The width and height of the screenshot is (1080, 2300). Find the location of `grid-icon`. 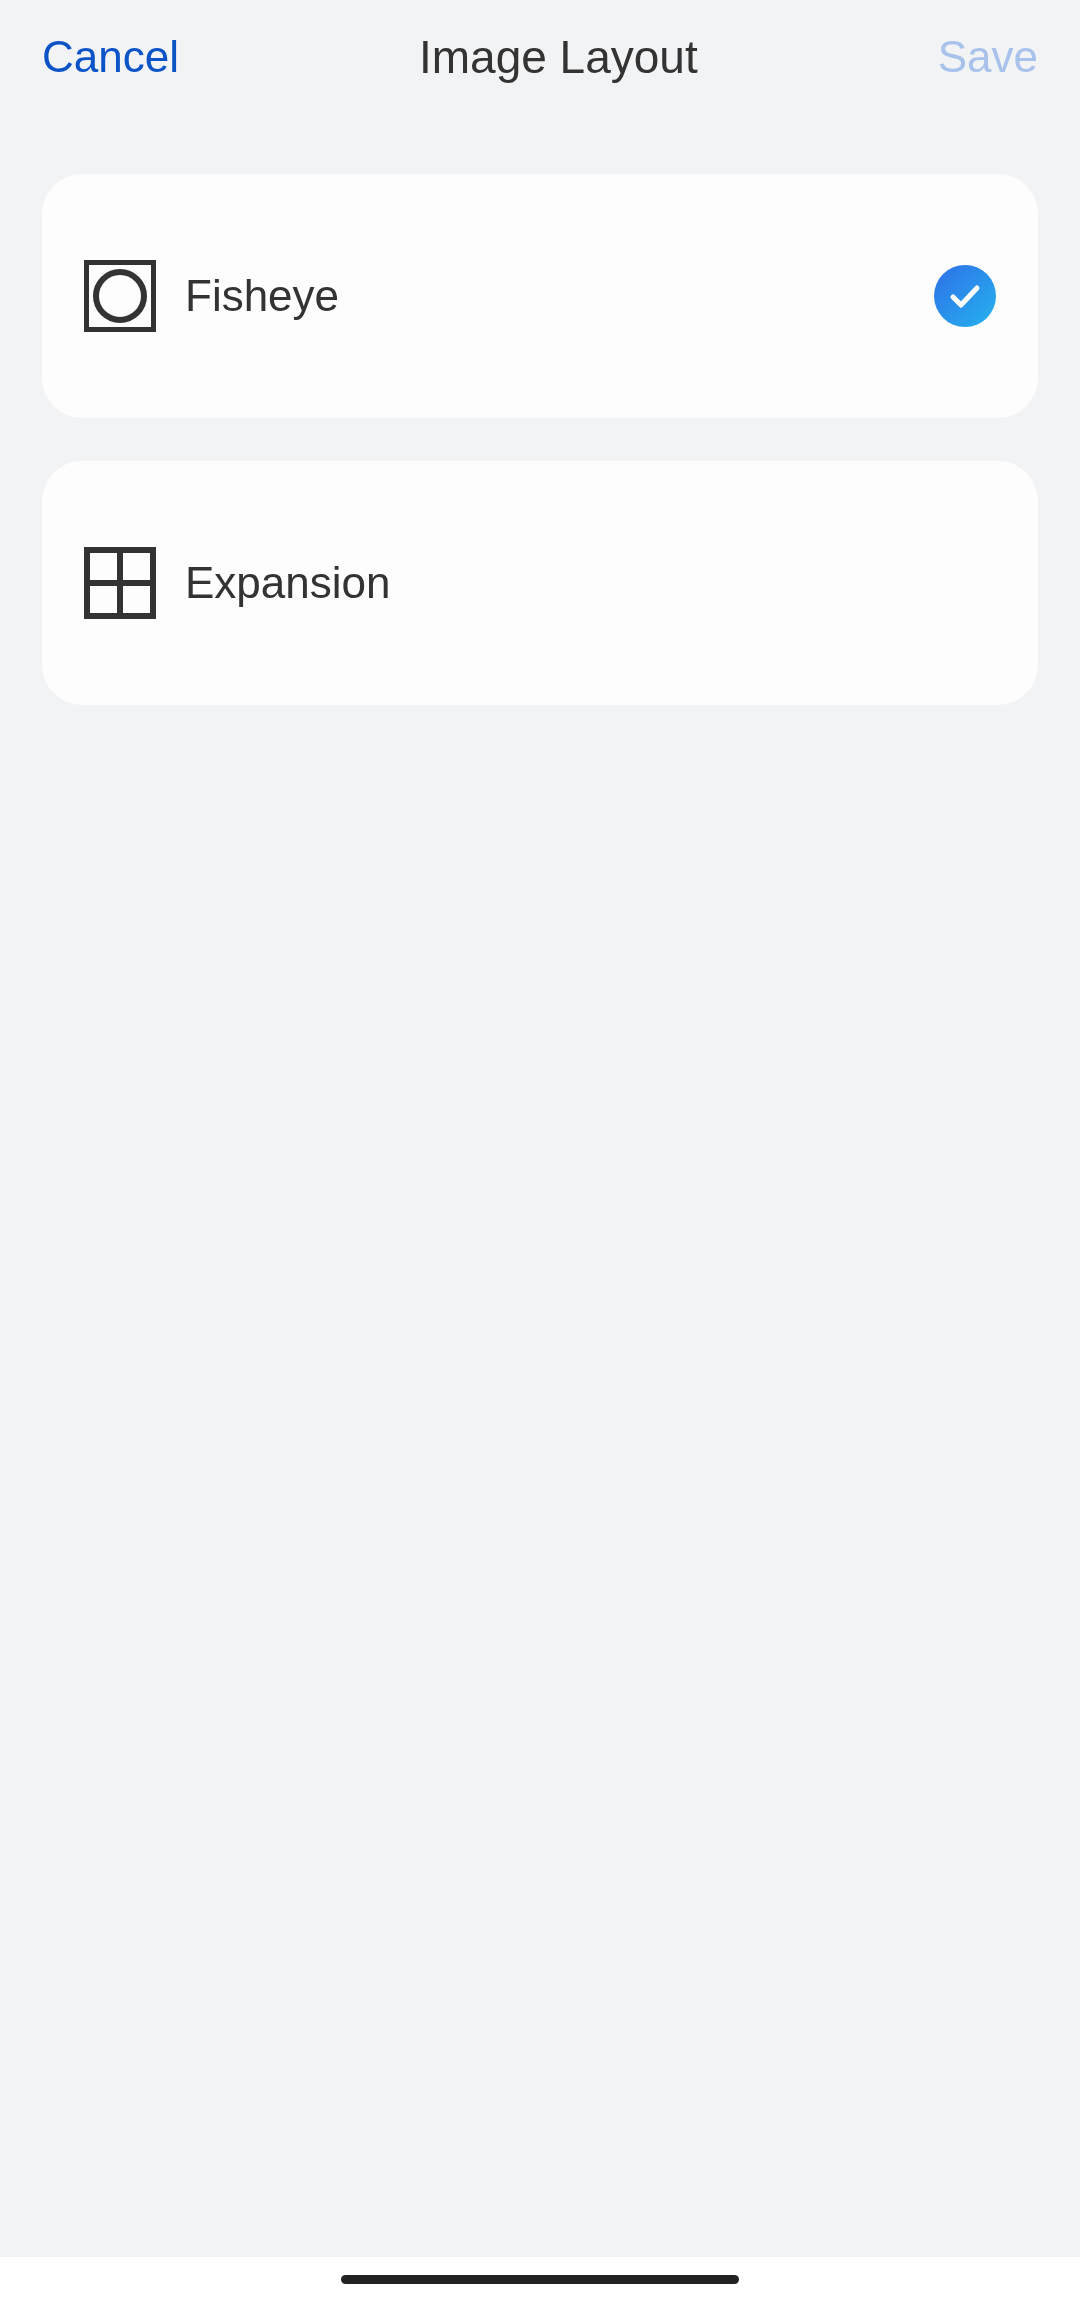

grid-icon is located at coordinates (120, 583).